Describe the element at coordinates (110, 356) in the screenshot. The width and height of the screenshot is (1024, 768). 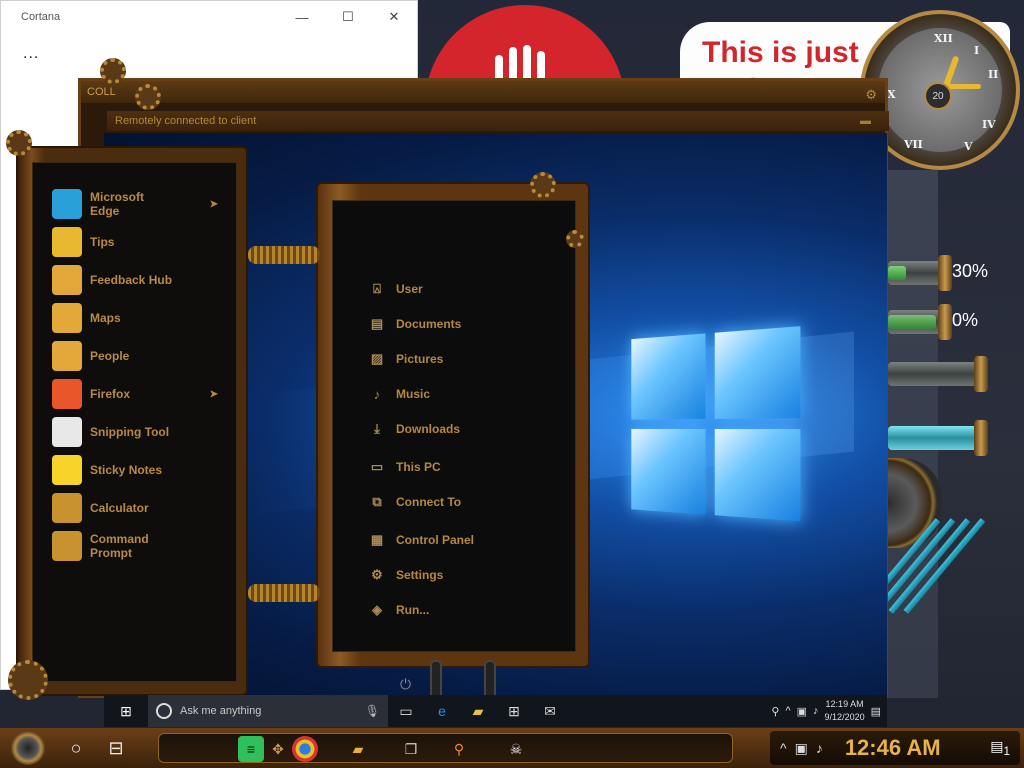
I see `label-line: People` at that location.